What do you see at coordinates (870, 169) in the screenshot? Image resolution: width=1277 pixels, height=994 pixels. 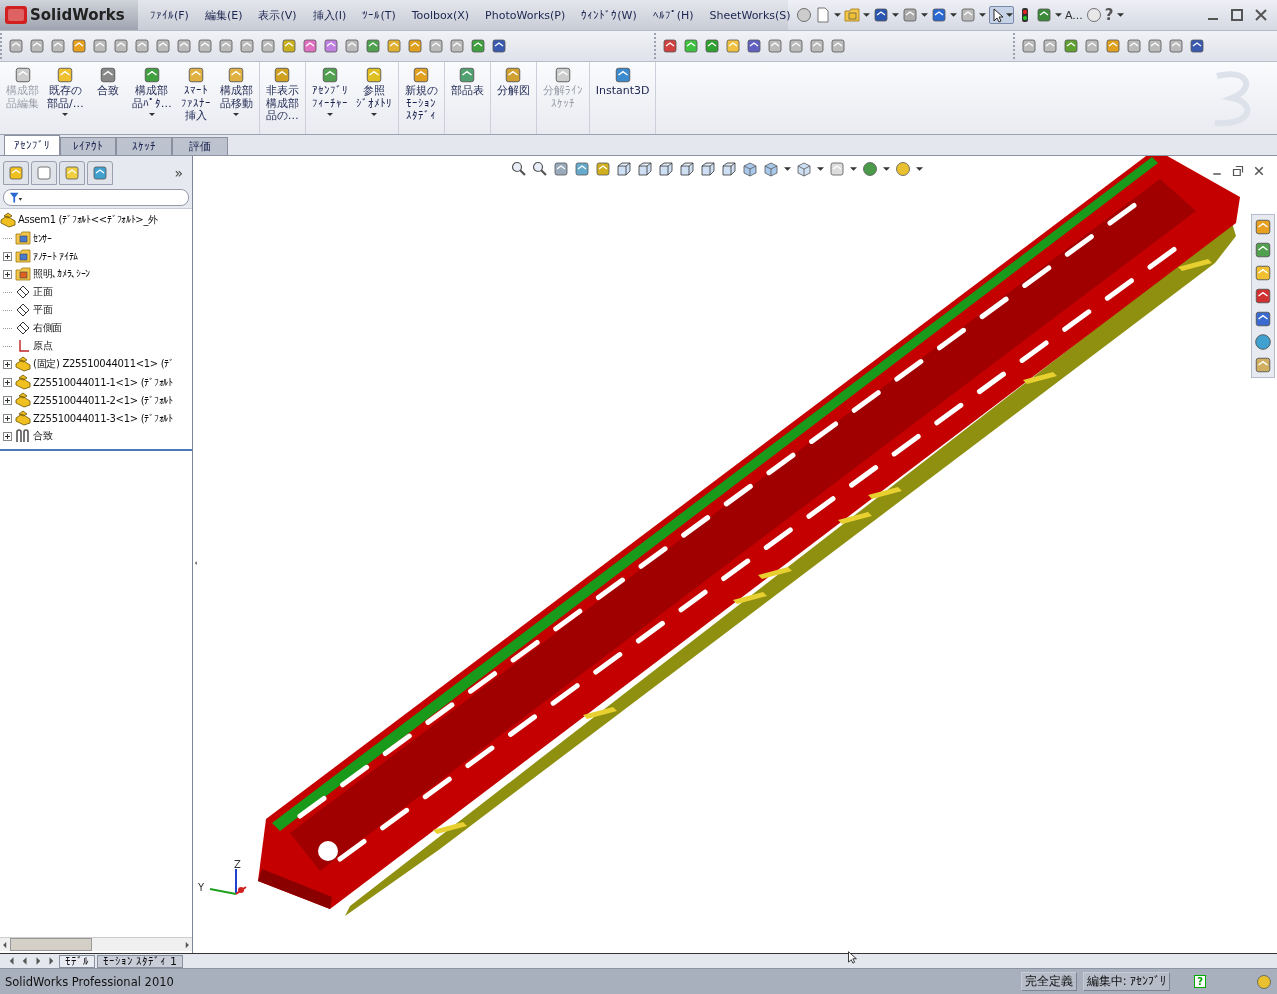 I see `scene-icon` at bounding box center [870, 169].